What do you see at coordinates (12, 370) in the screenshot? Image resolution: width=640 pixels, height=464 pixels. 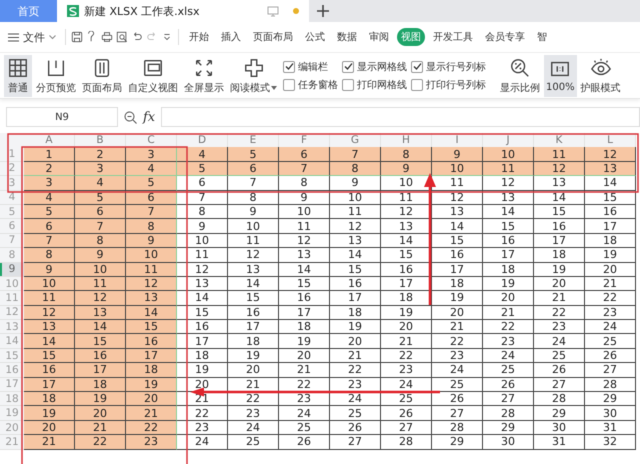 I see `row-header: 16` at bounding box center [12, 370].